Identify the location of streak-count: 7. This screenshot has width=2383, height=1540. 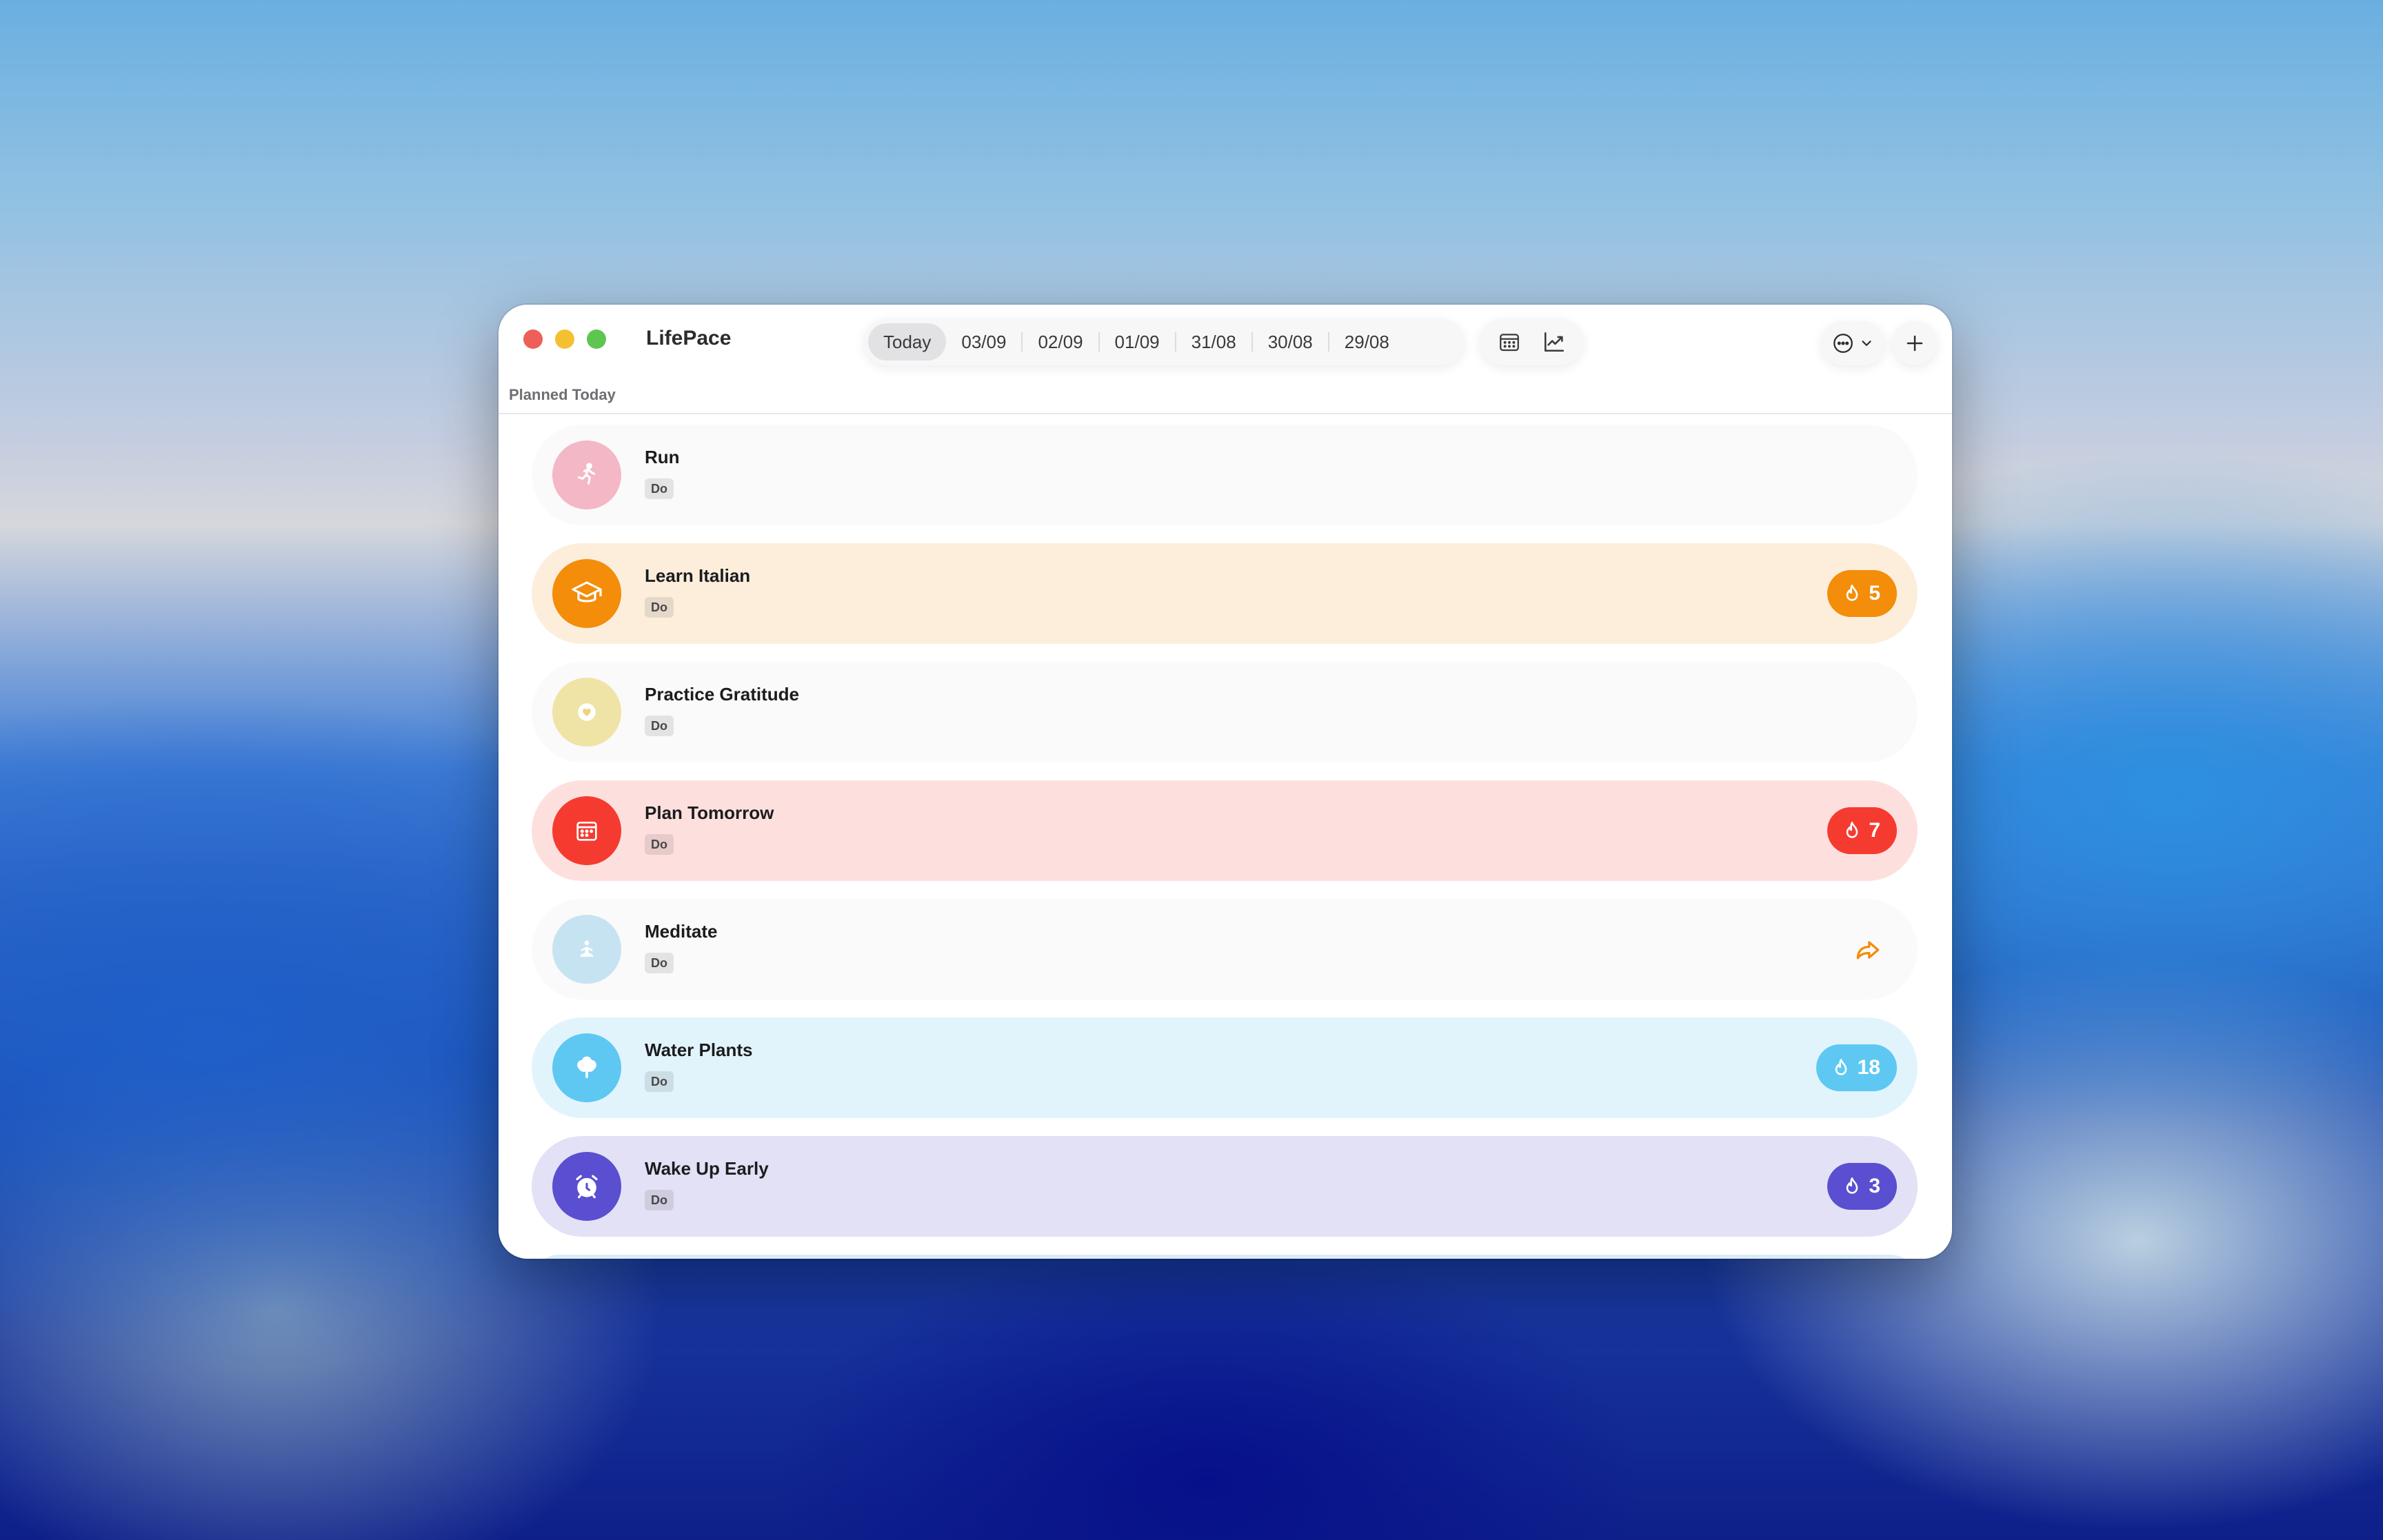
(1874, 831).